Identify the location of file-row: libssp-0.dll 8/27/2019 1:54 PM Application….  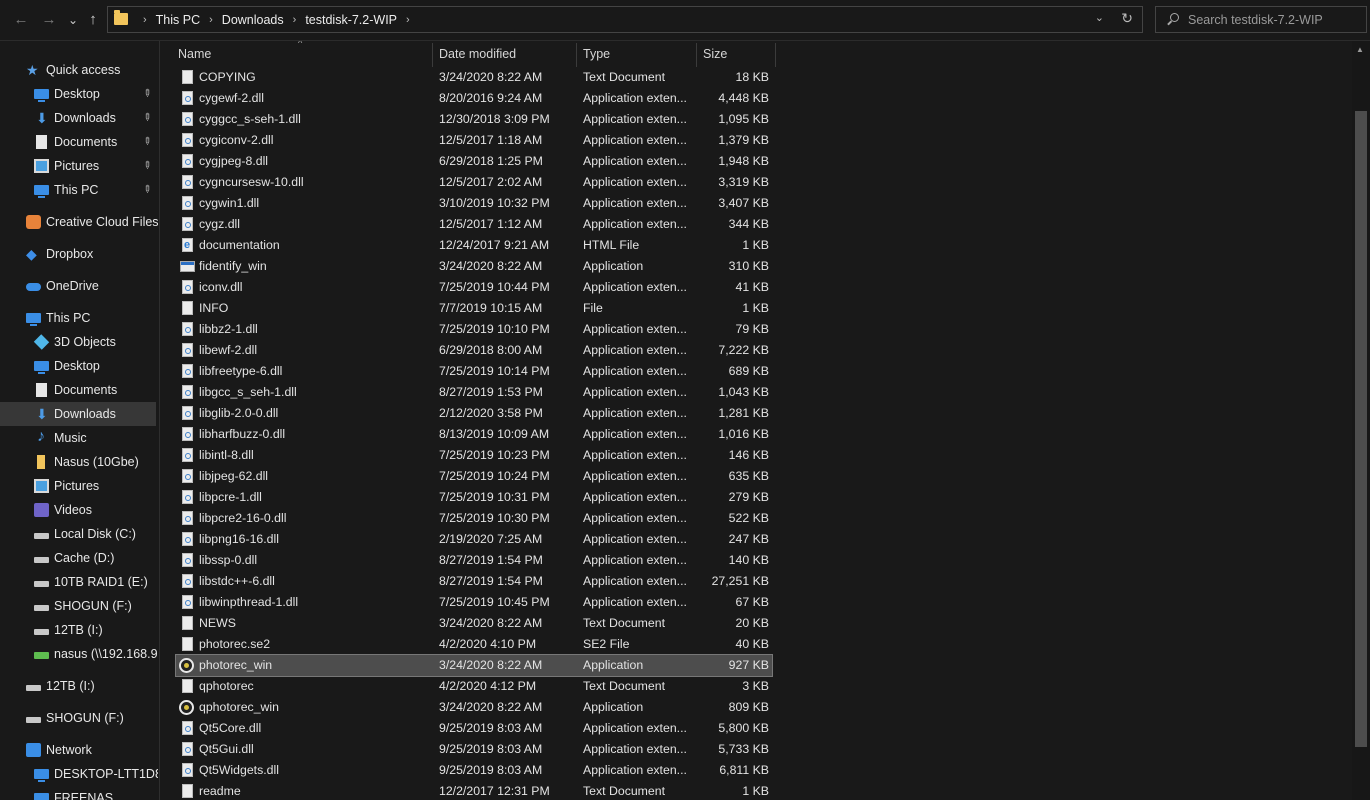
(474, 560).